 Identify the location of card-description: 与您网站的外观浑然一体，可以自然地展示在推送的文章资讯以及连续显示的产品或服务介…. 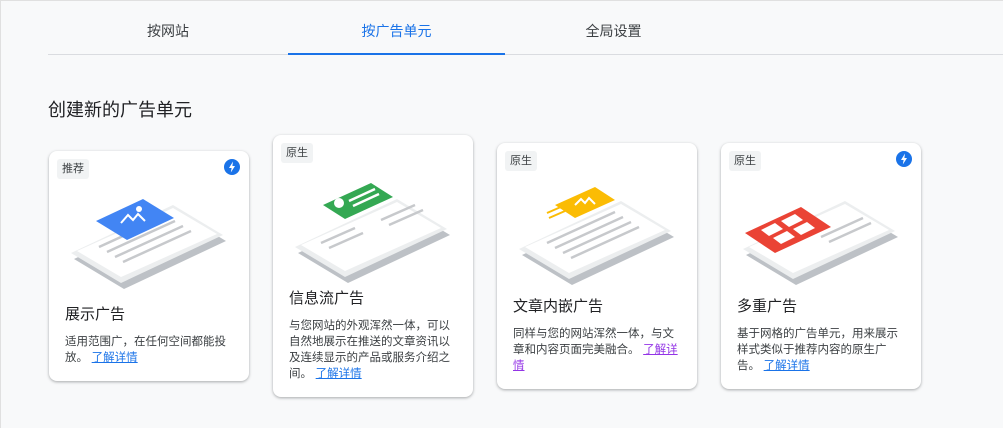
(369, 349).